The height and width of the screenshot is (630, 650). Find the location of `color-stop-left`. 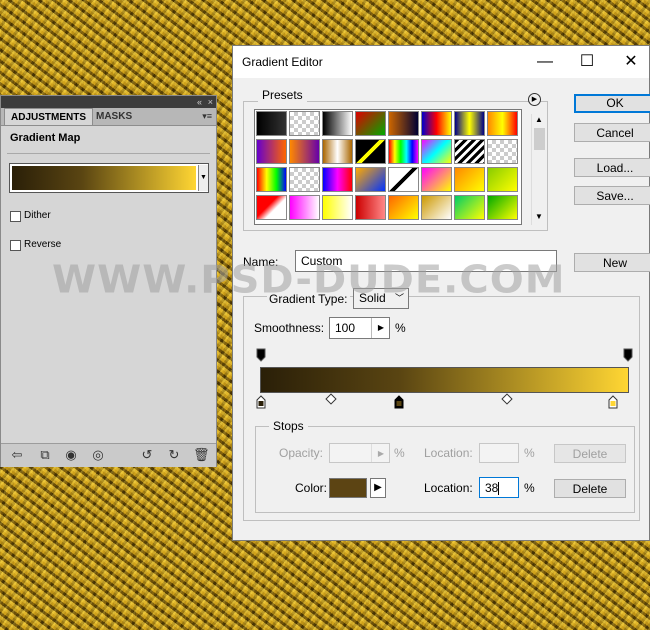

color-stop-left is located at coordinates (261, 402).